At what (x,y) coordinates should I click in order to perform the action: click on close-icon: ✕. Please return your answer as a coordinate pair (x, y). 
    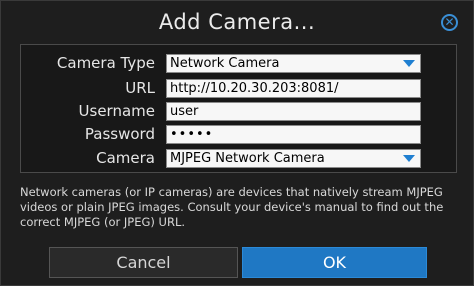
    Looking at the image, I should click on (449, 22).